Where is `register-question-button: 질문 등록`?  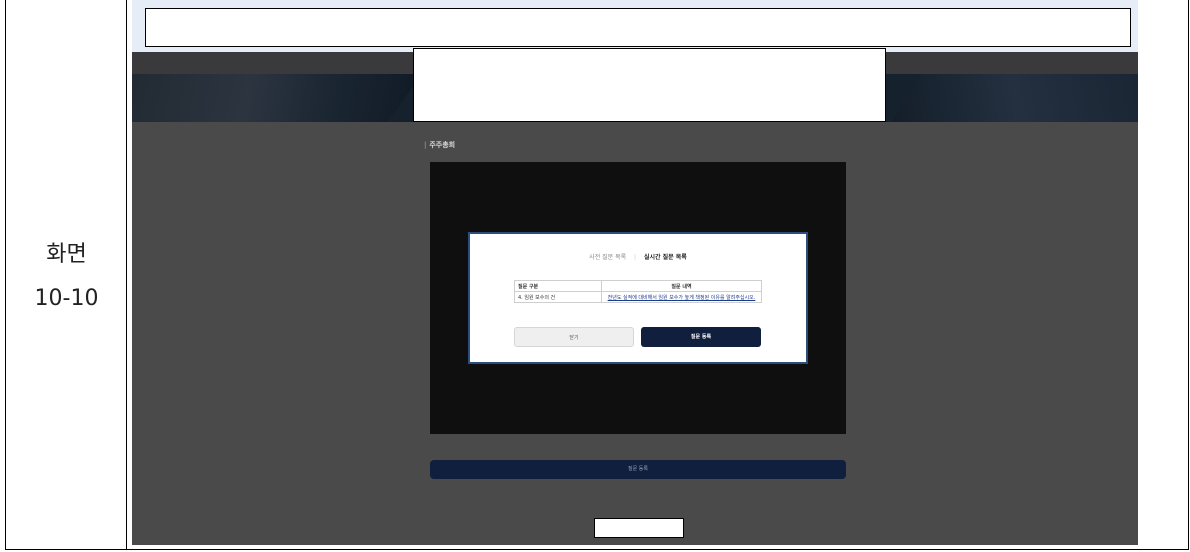 register-question-button: 질문 등록 is located at coordinates (638, 469).